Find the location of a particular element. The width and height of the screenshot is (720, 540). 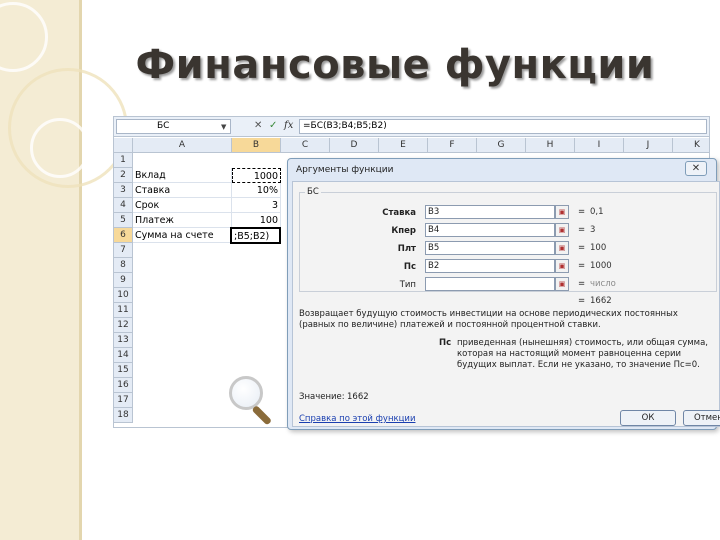

row-header-3: 3 is located at coordinates (123, 190).